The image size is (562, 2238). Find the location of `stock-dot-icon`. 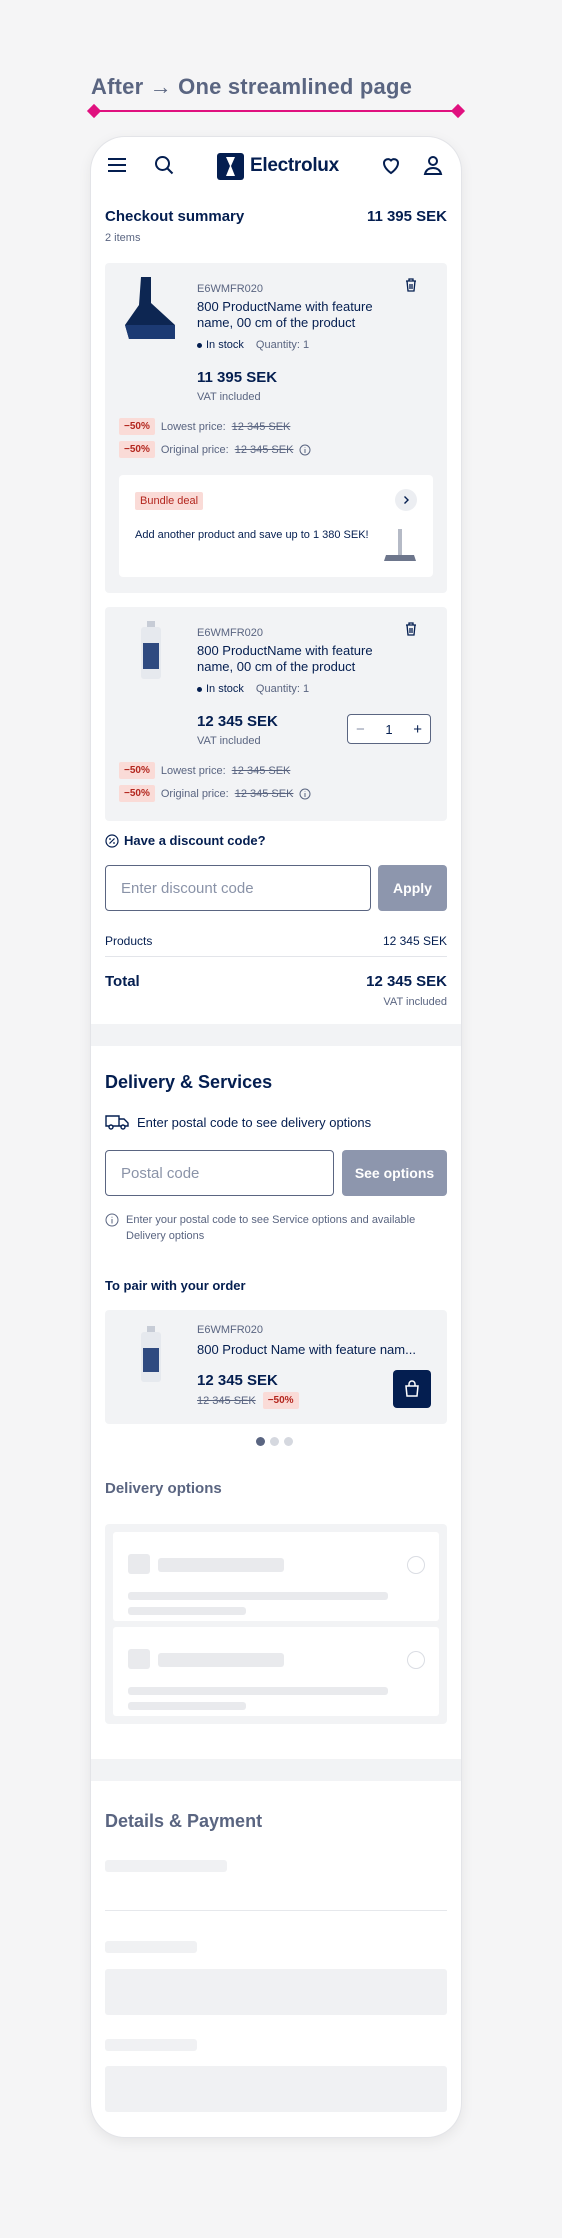

stock-dot-icon is located at coordinates (199, 689).